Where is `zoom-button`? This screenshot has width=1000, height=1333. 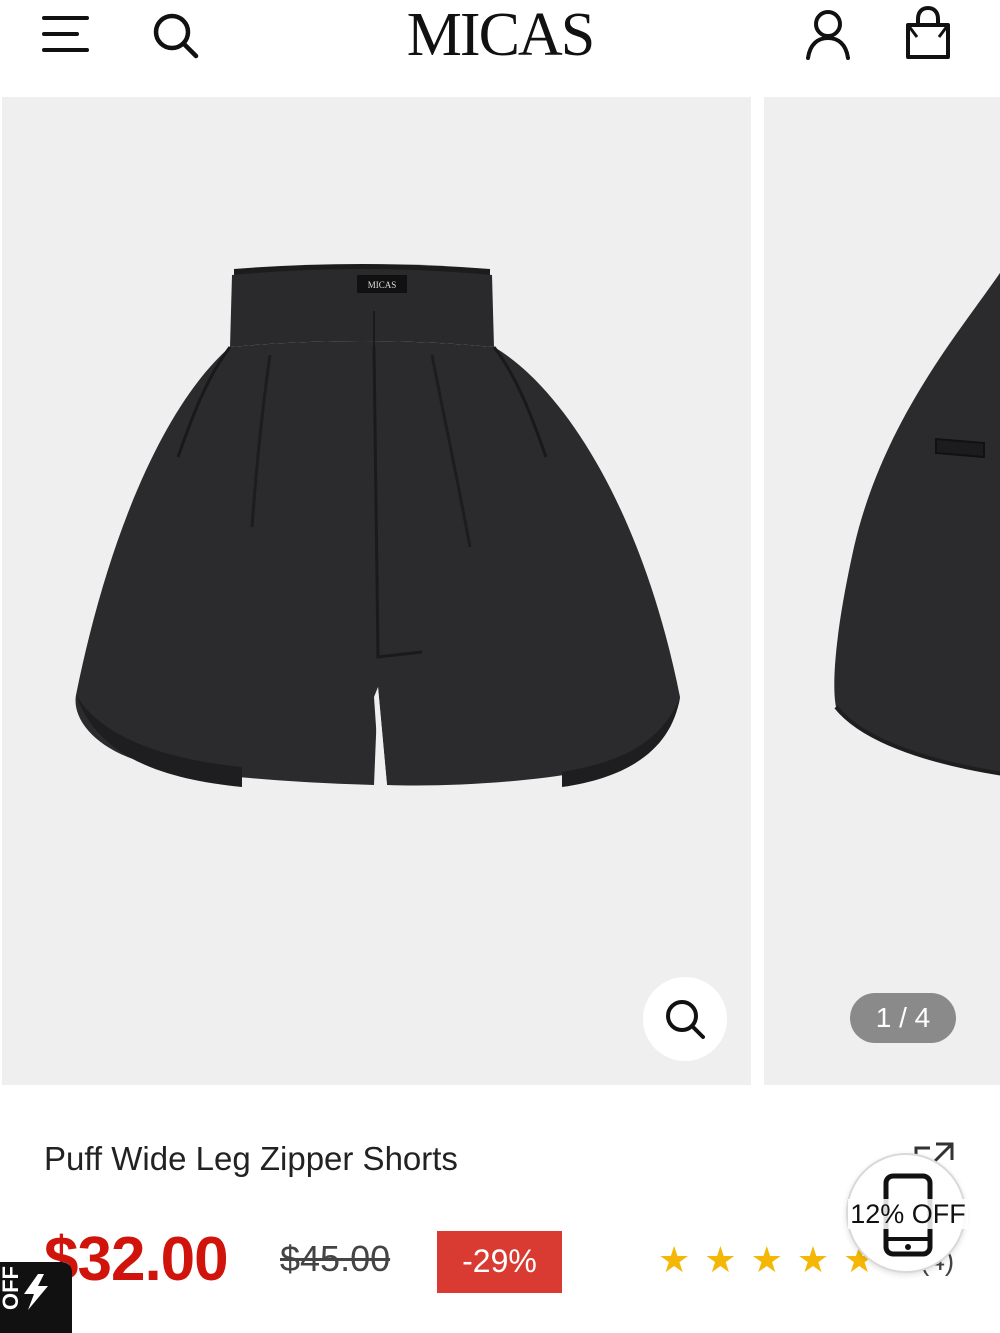
zoom-button is located at coordinates (685, 1019).